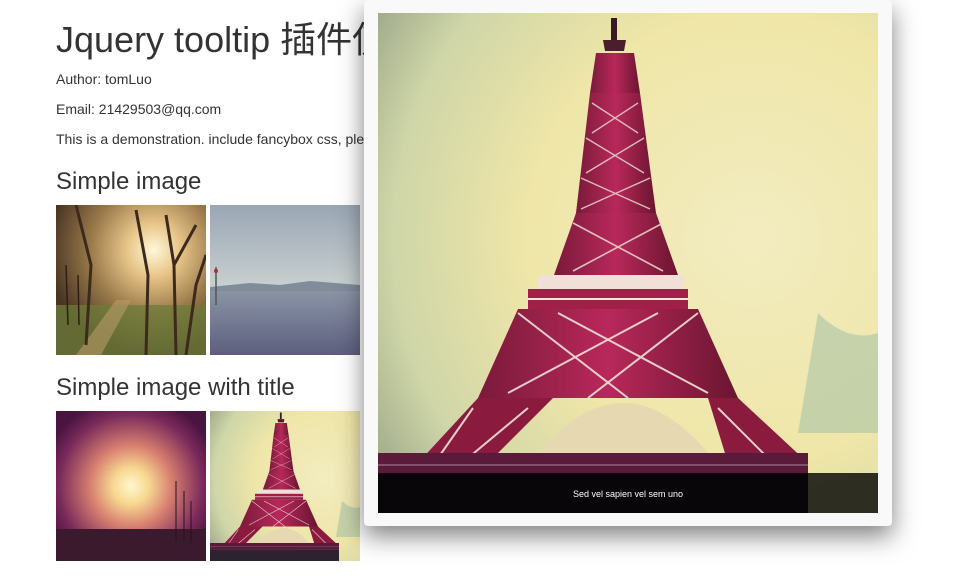 This screenshot has width=970, height=580. I want to click on thumbnail-forest, so click(131, 280).